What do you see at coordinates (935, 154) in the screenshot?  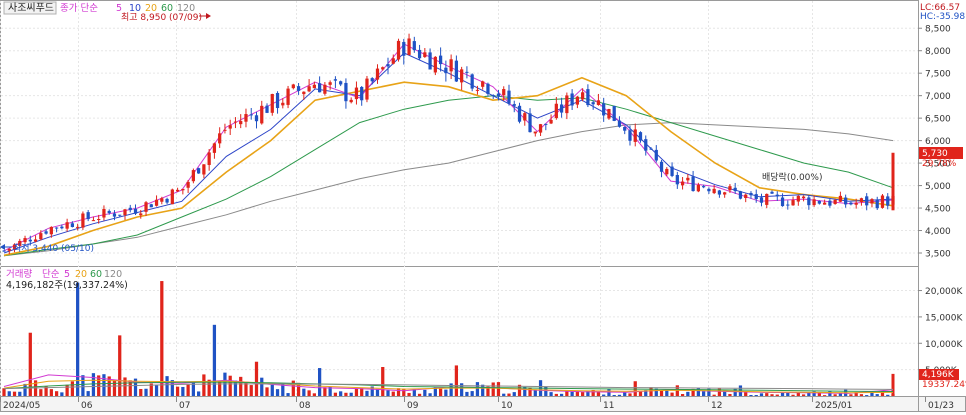 I see `last-price: 5,730` at bounding box center [935, 154].